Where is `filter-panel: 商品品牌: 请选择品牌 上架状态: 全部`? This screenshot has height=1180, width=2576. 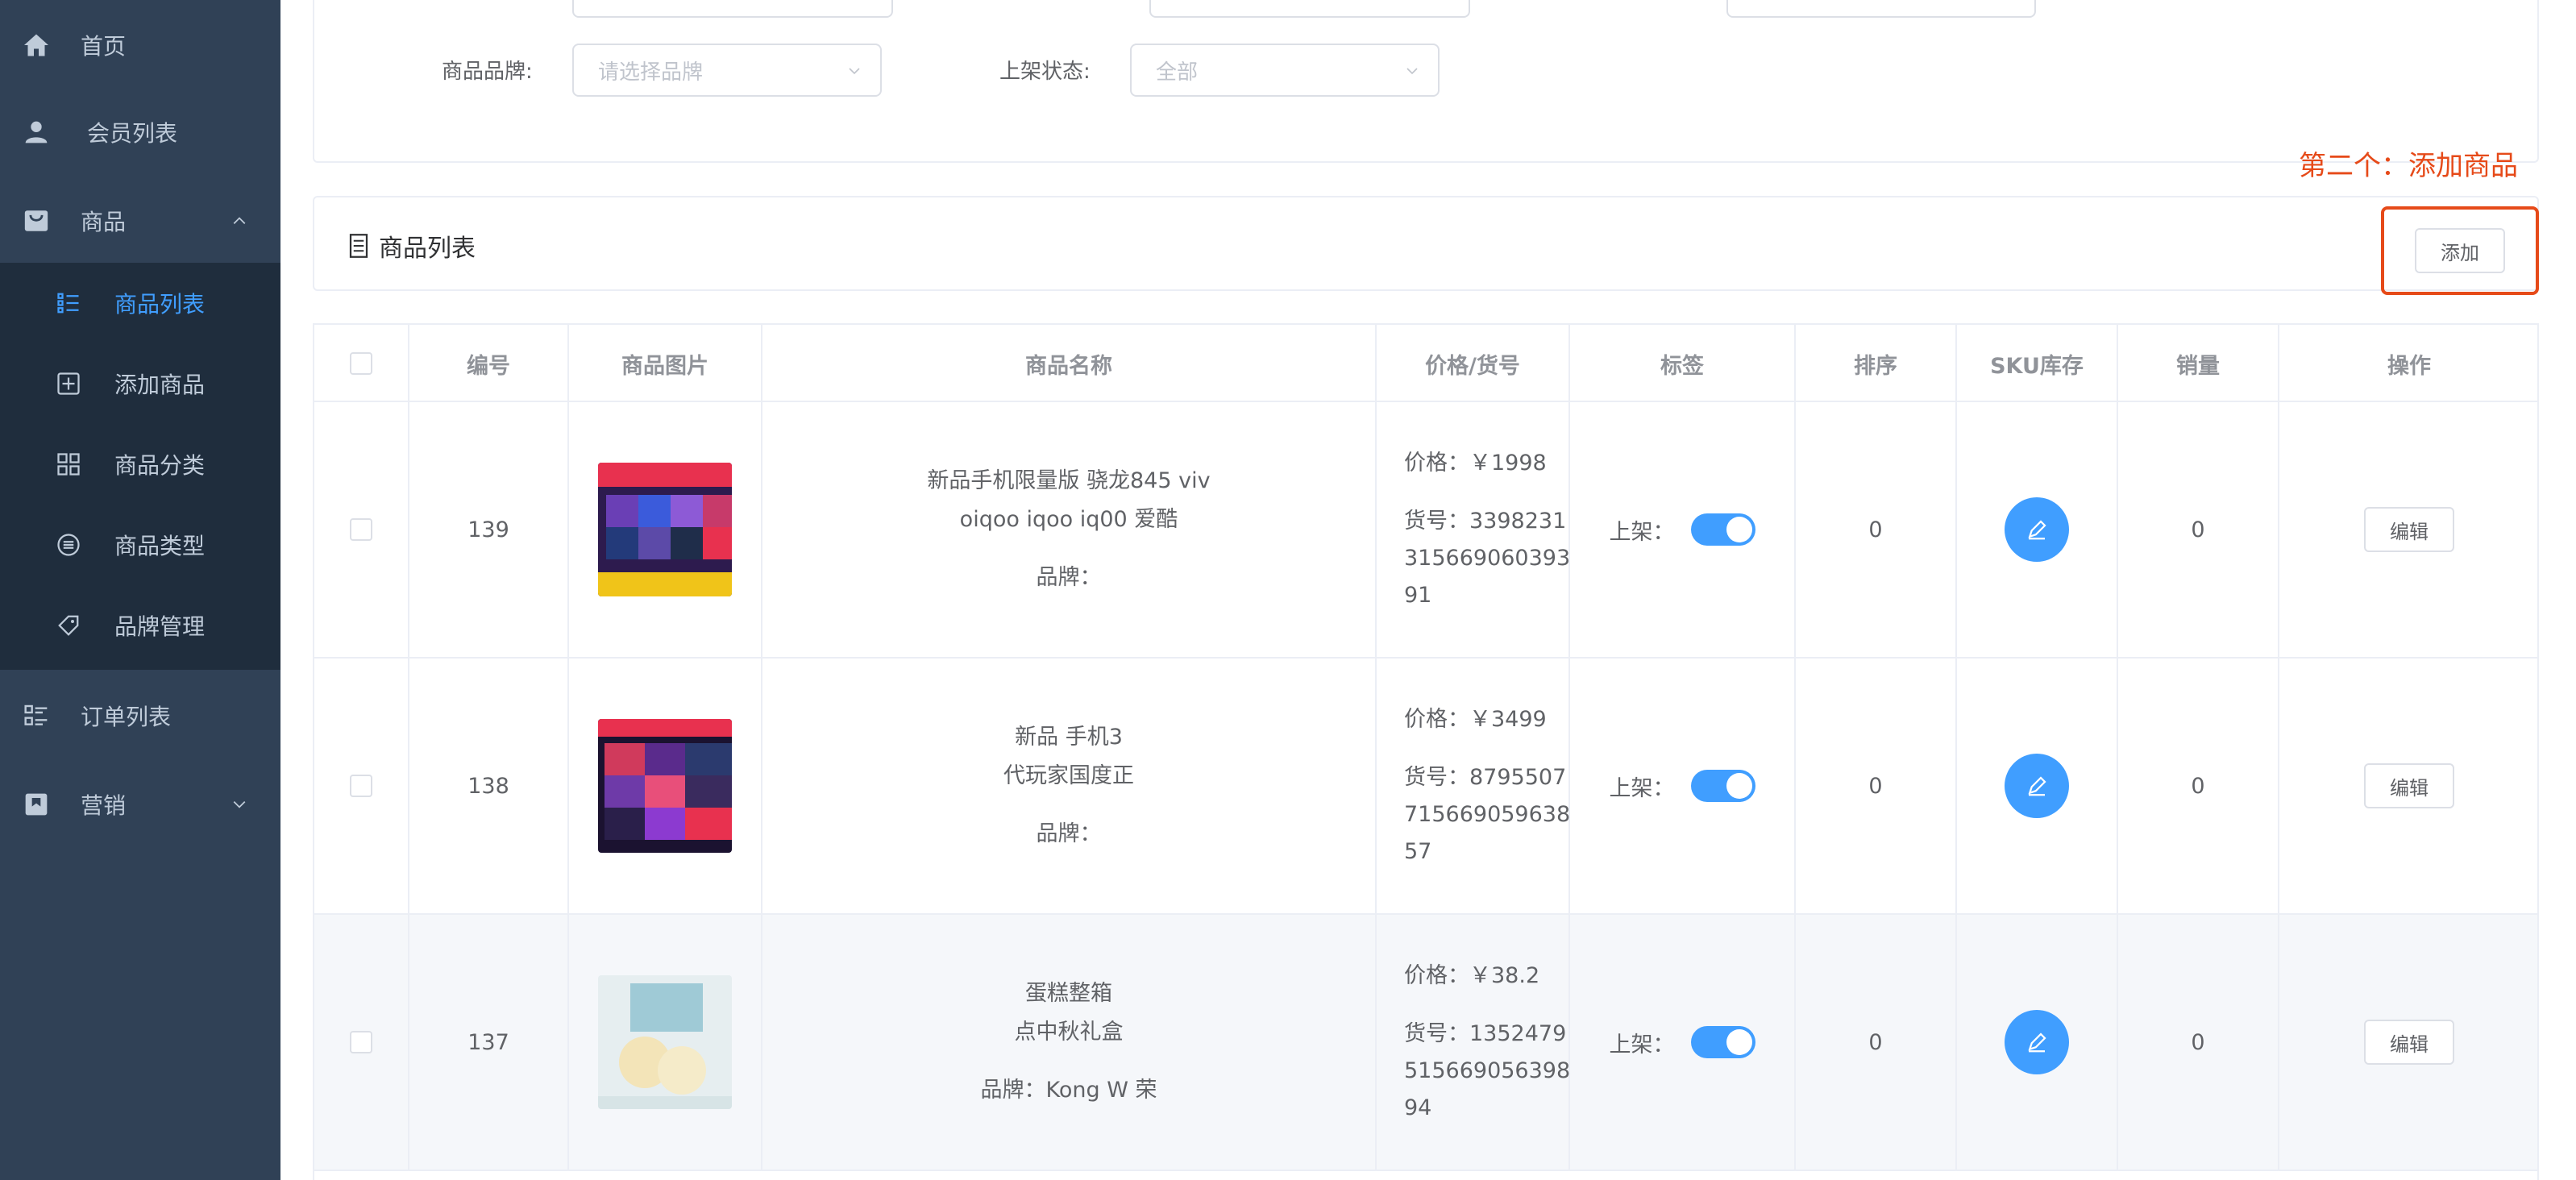 filter-panel: 商品品牌: 请选择品牌 上架状态: 全部 is located at coordinates (1426, 81).